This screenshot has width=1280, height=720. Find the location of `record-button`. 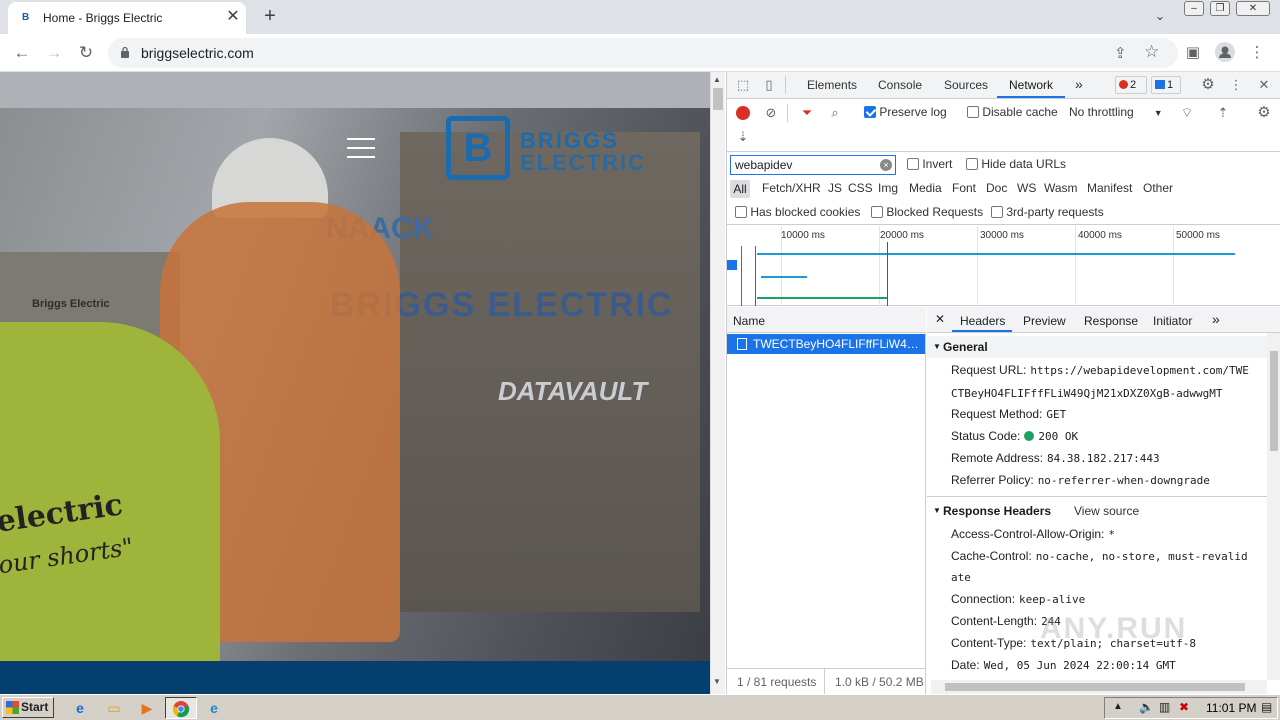

record-button is located at coordinates (743, 113).